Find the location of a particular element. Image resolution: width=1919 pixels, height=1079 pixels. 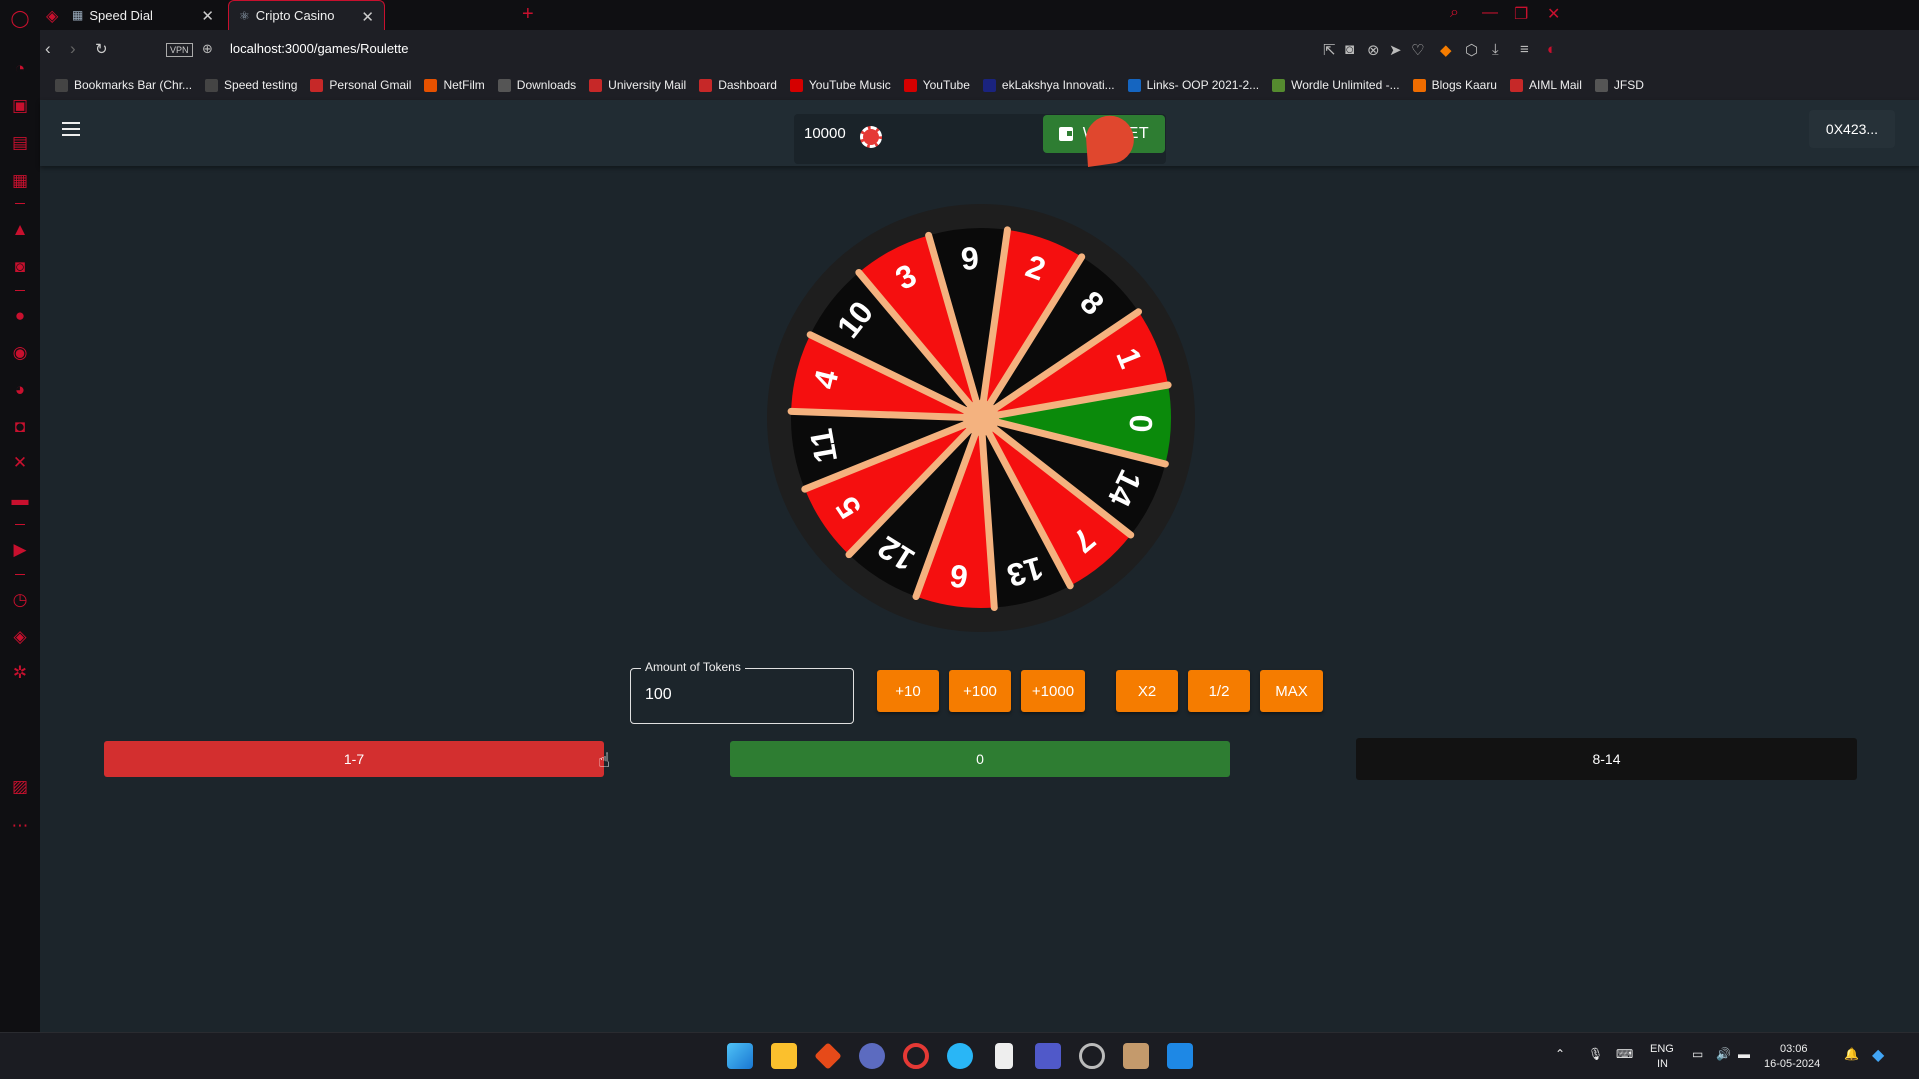

wallpaper-icon: ▨ is located at coordinates (20, 787).